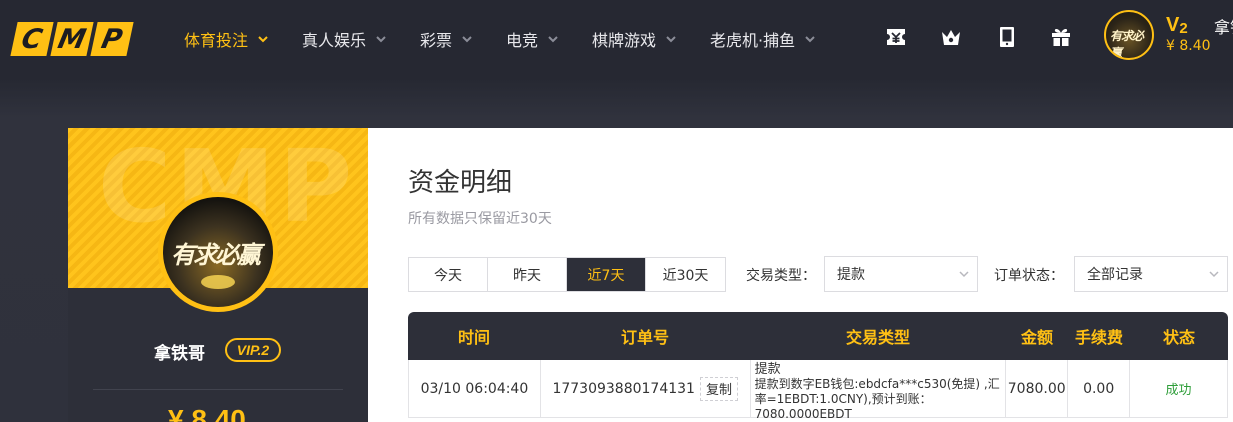 This screenshot has height=422, width=1233. I want to click on status-badge: 成功, so click(1178, 390).